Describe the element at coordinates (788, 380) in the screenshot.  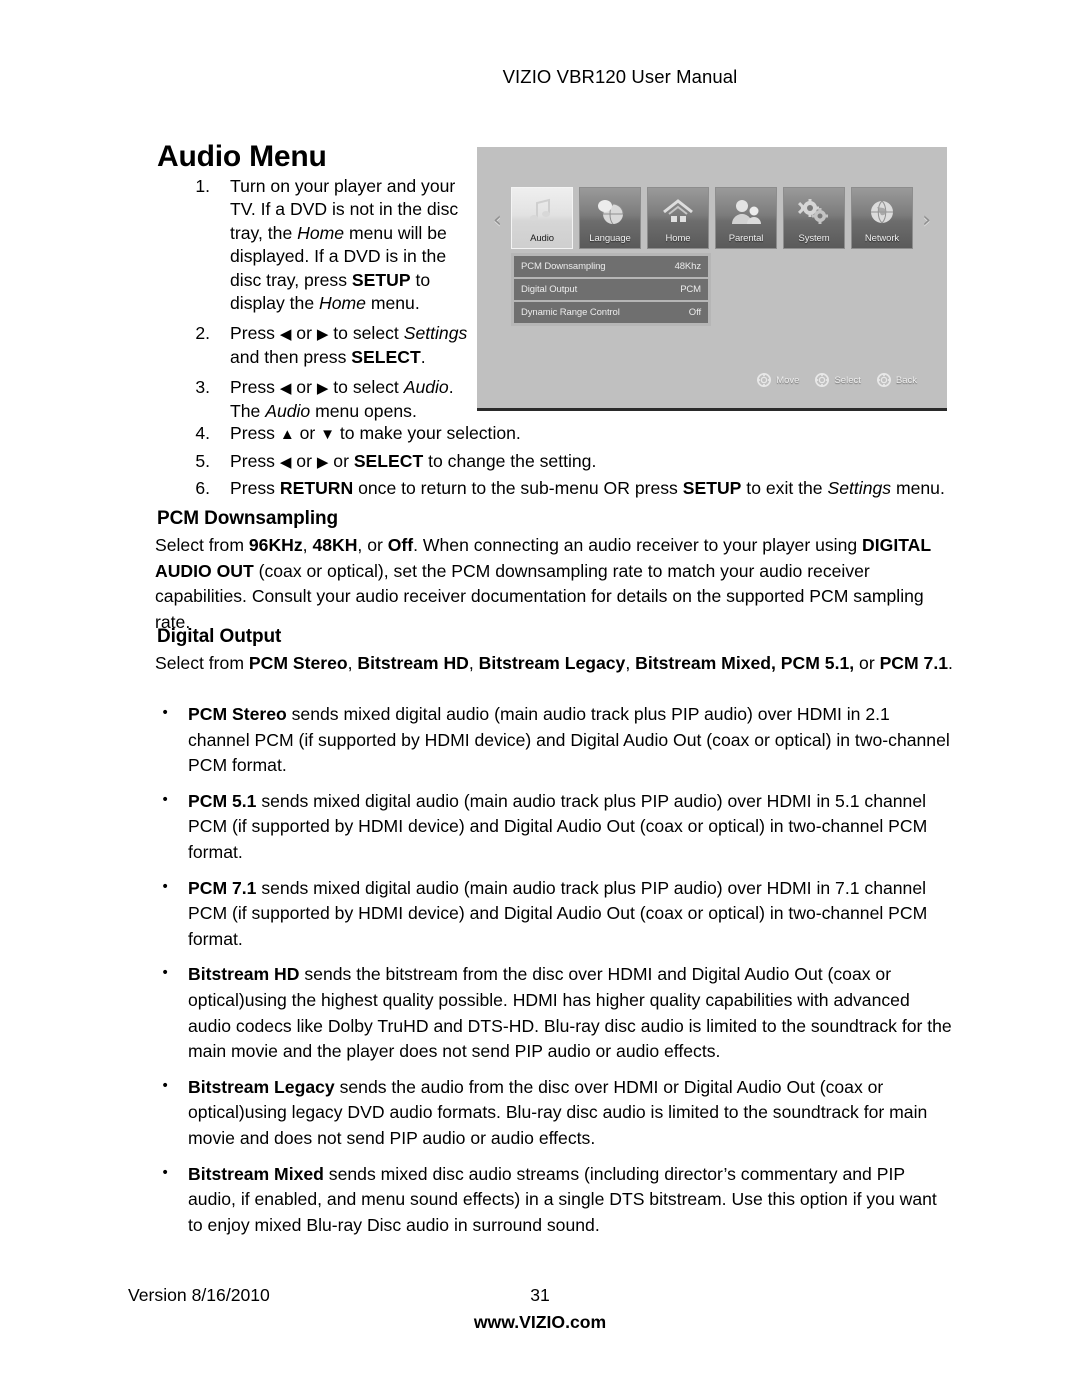
I see `hint-label: Move` at that location.